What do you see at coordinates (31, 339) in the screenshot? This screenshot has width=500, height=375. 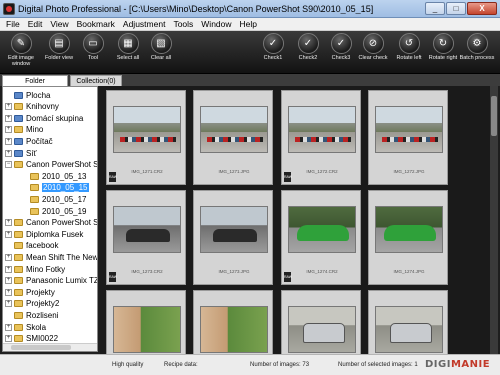 I see `tree-node: + SMI0022` at bounding box center [31, 339].